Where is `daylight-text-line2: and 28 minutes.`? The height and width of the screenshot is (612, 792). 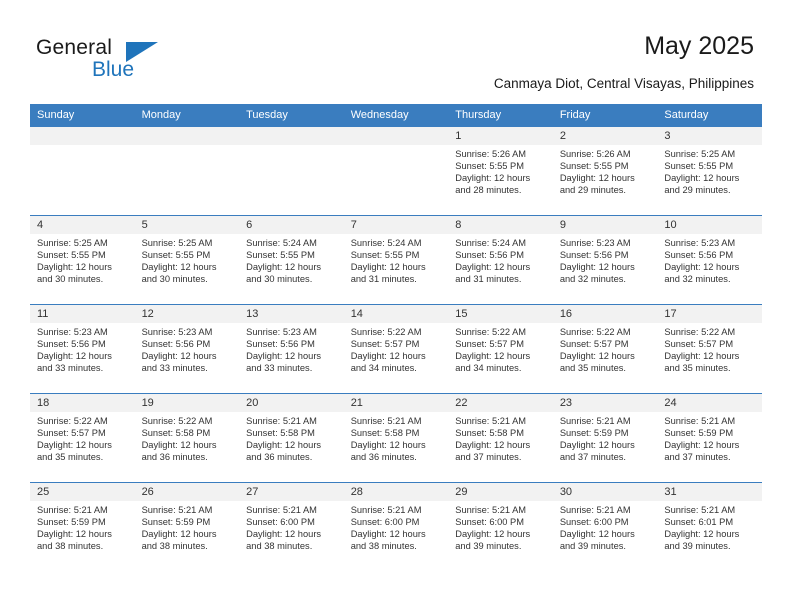 daylight-text-line2: and 28 minutes. is located at coordinates (488, 190).